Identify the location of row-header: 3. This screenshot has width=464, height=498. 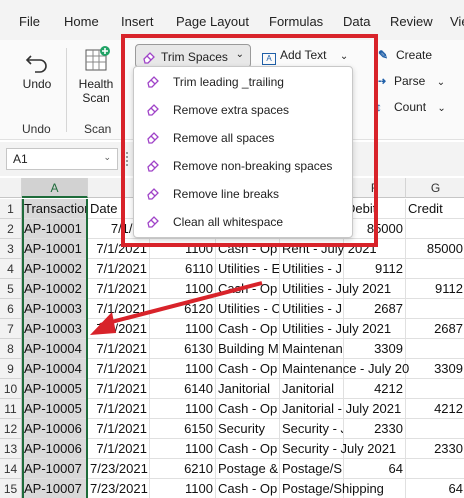
(11, 249).